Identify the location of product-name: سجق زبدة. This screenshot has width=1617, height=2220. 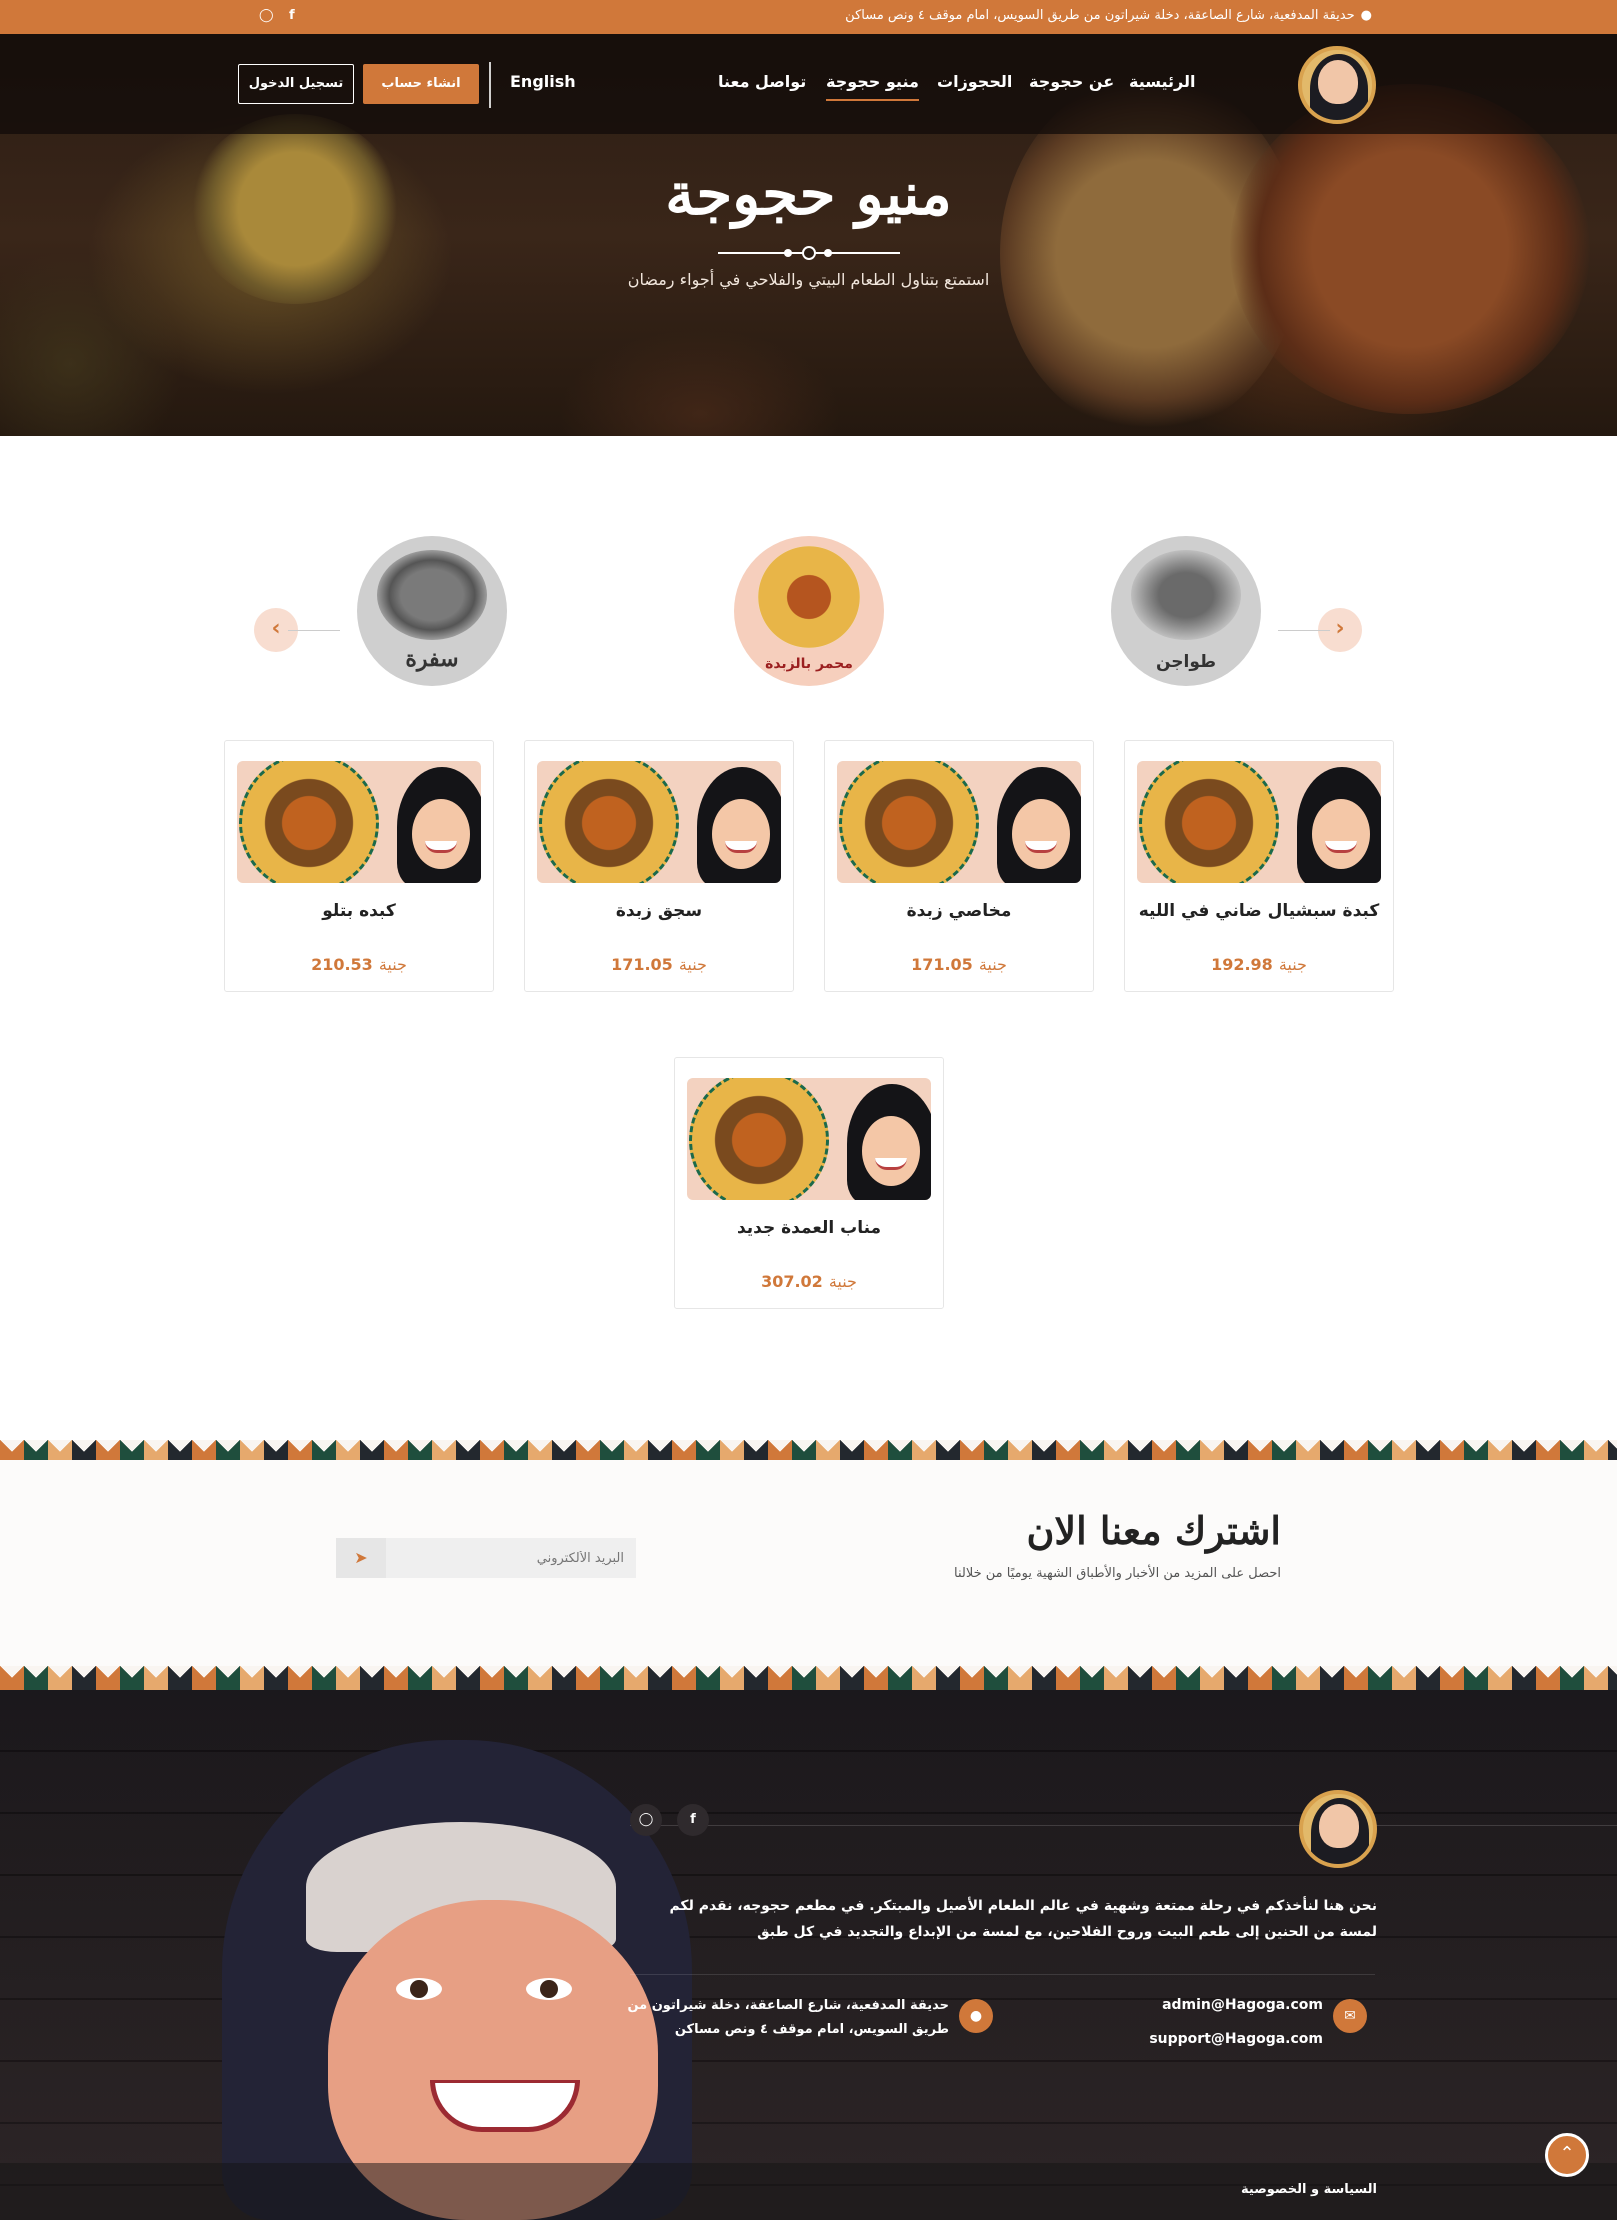
(659, 911).